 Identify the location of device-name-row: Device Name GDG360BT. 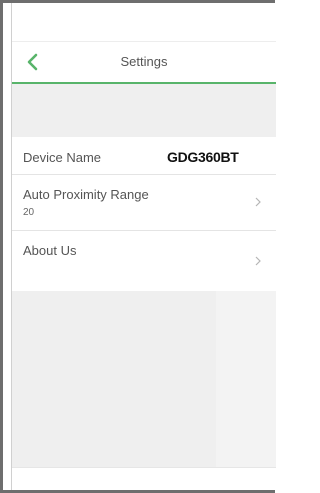
(144, 156).